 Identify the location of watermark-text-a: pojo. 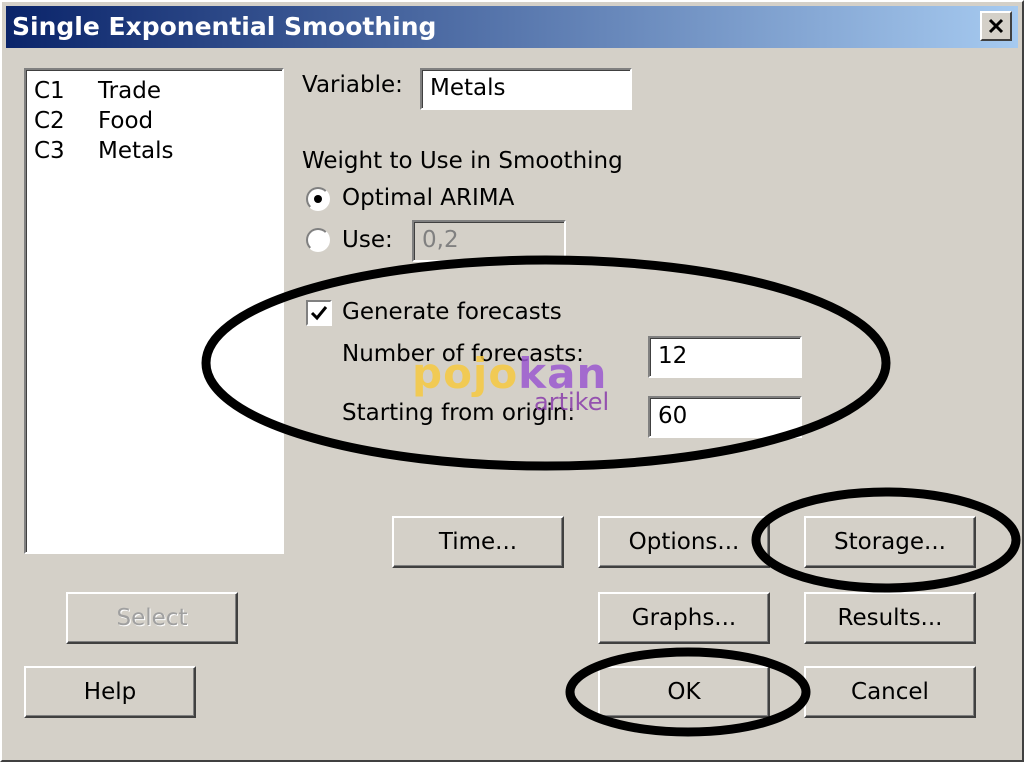
(465, 373).